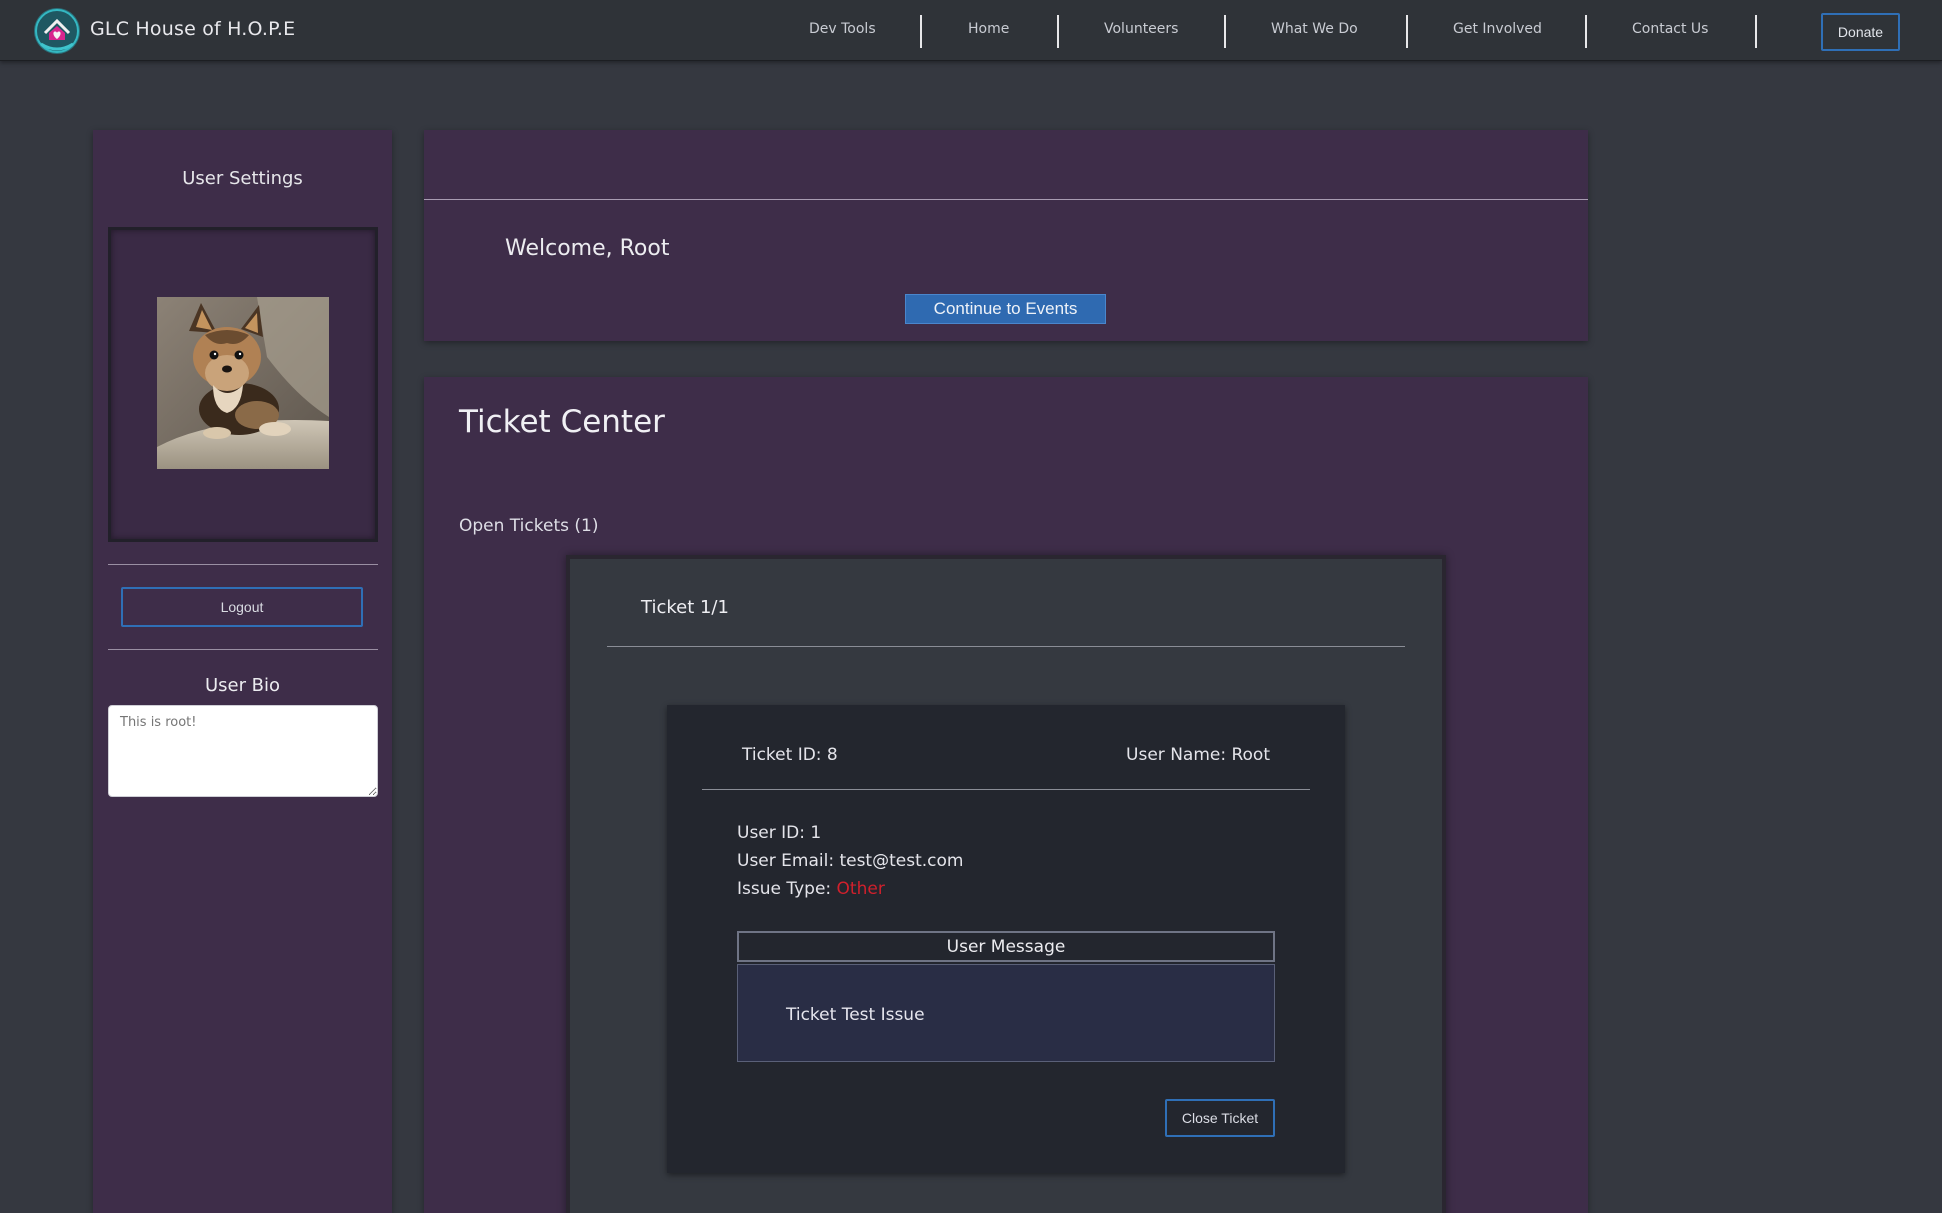 The width and height of the screenshot is (1942, 1213). Describe the element at coordinates (1198, 755) in the screenshot. I see `ticket-user-name: User Name: Root` at that location.